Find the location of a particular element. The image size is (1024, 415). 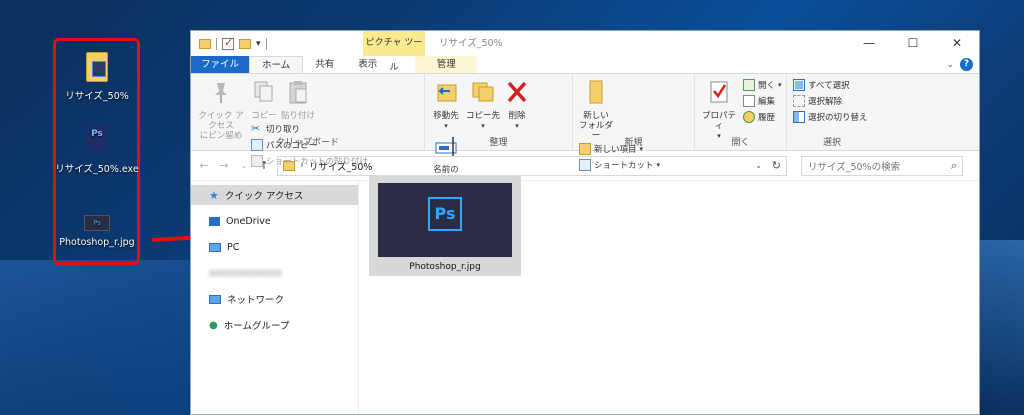

properties-button: プロパティ ▾ is located at coordinates (719, 109).